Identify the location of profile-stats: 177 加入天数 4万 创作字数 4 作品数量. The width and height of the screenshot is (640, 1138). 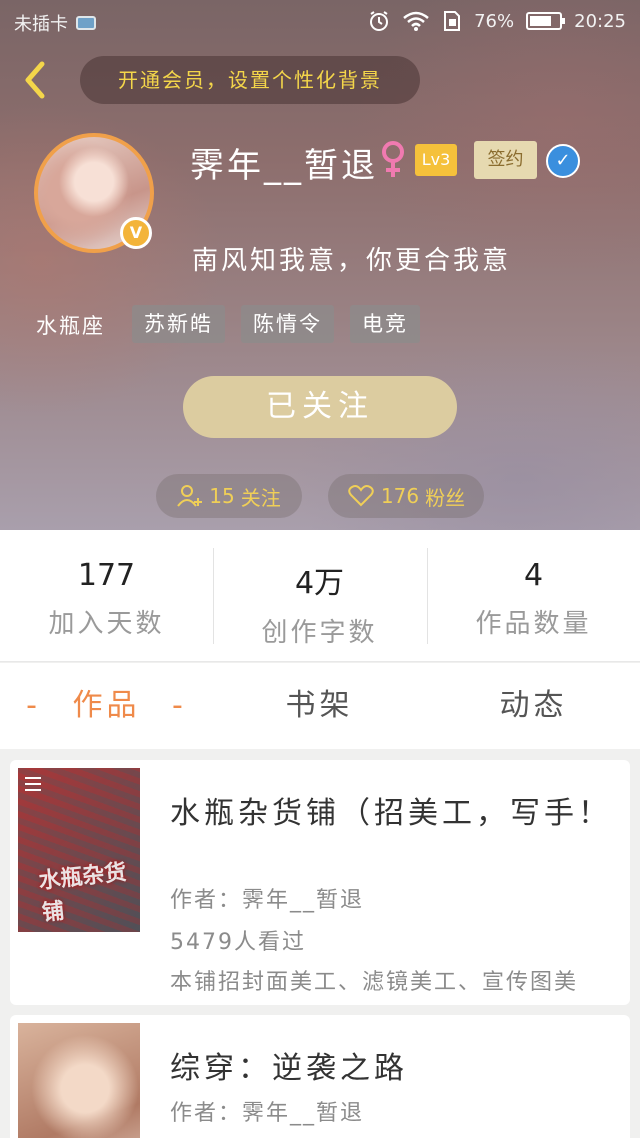
(320, 596).